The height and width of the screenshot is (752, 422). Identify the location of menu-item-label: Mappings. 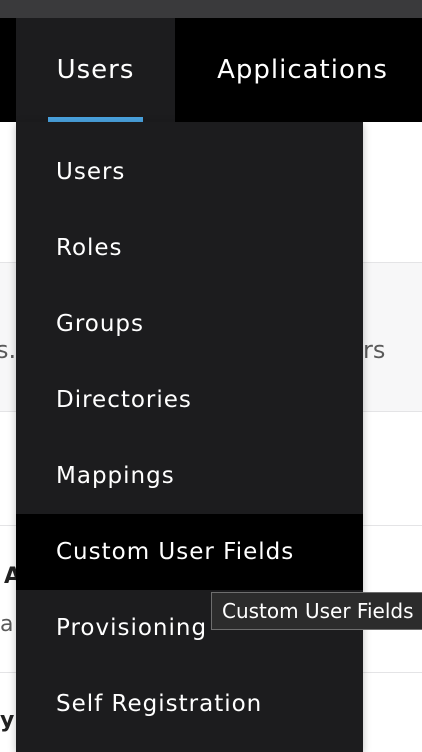
(115, 476).